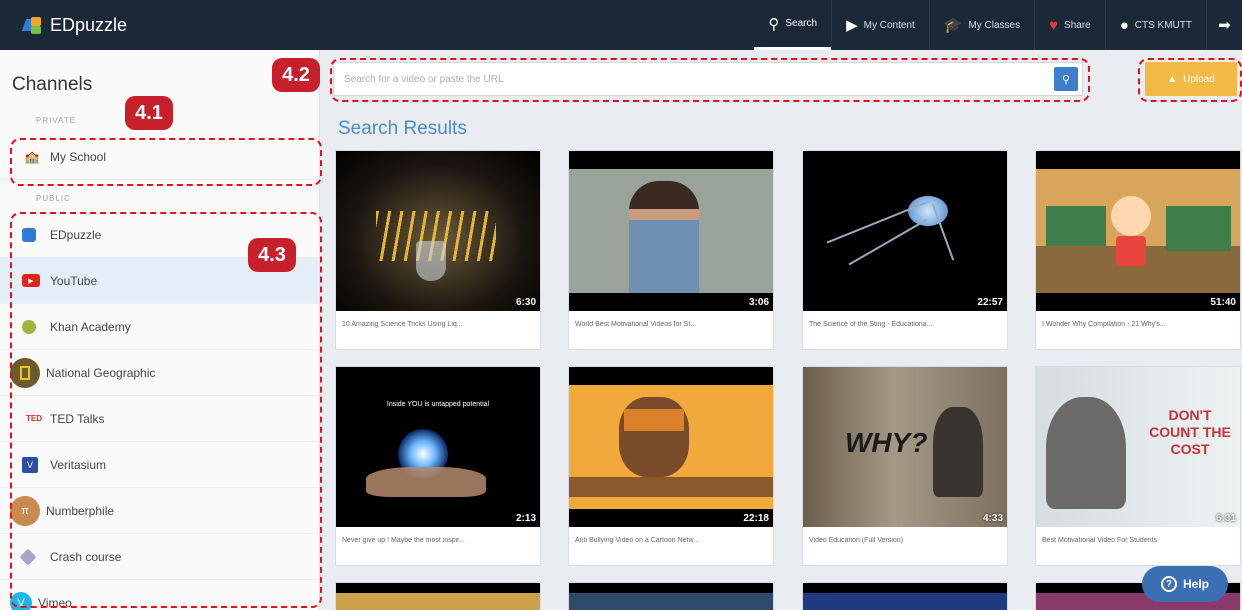  I want to click on video-overlay-text: Inside YOU is untapped potential, so click(438, 404).